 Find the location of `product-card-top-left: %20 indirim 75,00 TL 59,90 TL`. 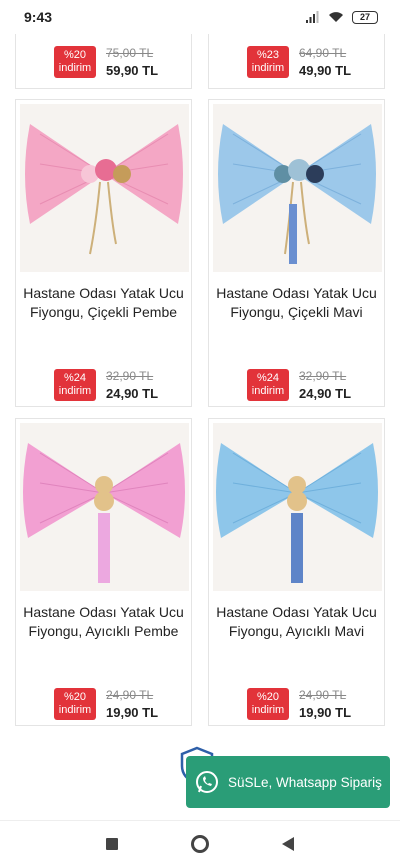

product-card-top-left: %20 indirim 75,00 TL 59,90 TL is located at coordinates (103, 61).